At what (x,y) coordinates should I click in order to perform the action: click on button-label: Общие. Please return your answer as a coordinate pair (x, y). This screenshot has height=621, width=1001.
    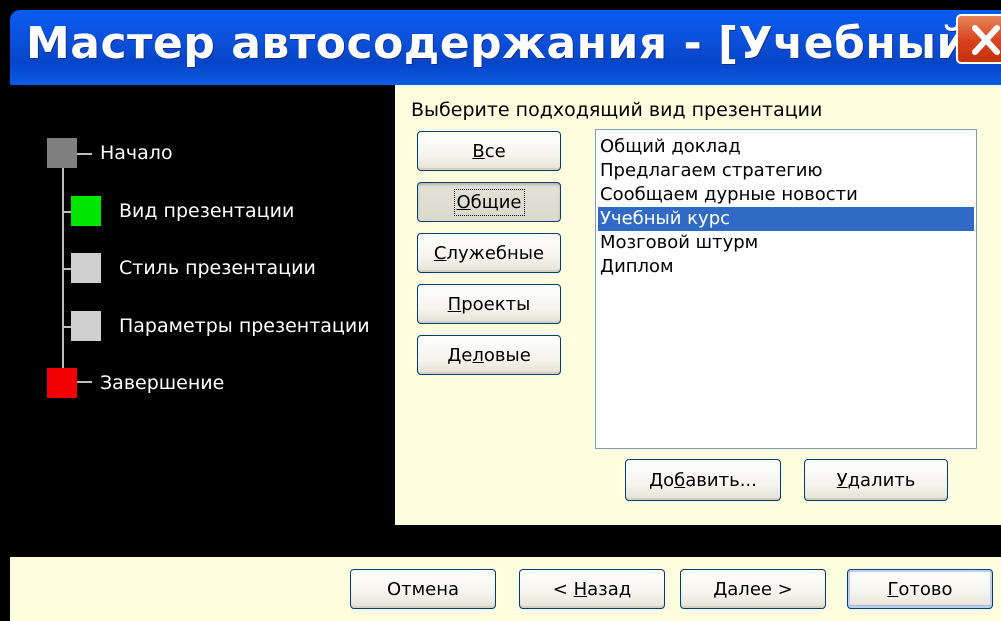
    Looking at the image, I should click on (489, 202).